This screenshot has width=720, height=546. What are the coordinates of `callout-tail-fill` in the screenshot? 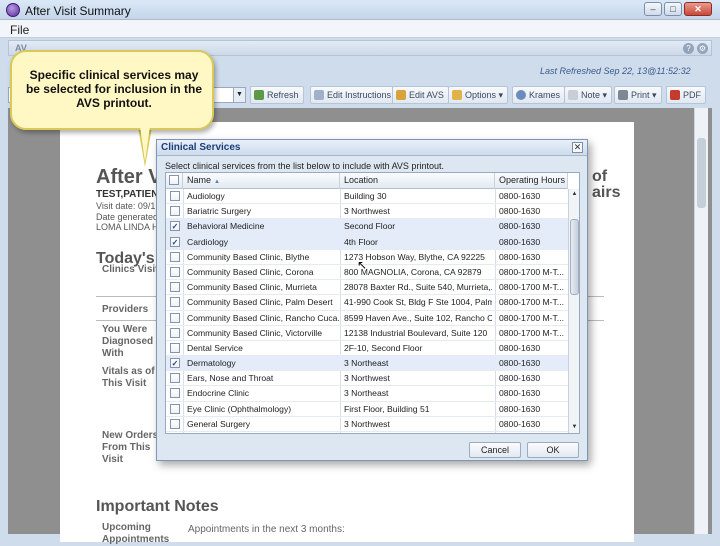 It's located at (145, 144).